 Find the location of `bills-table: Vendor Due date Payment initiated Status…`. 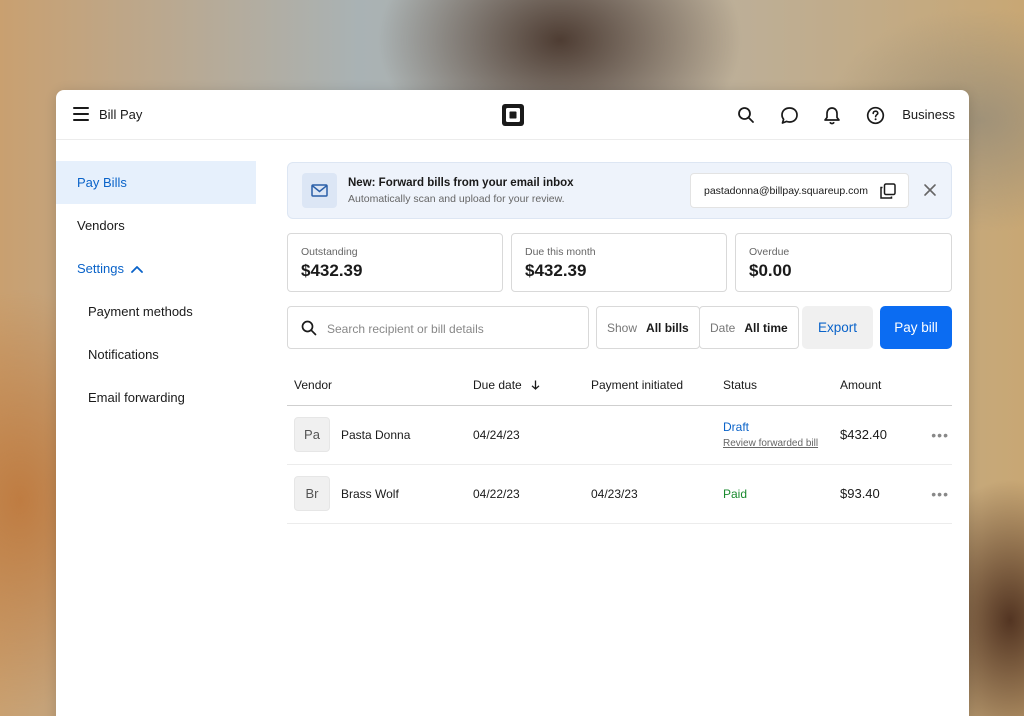

bills-table: Vendor Due date Payment initiated Status… is located at coordinates (619, 445).